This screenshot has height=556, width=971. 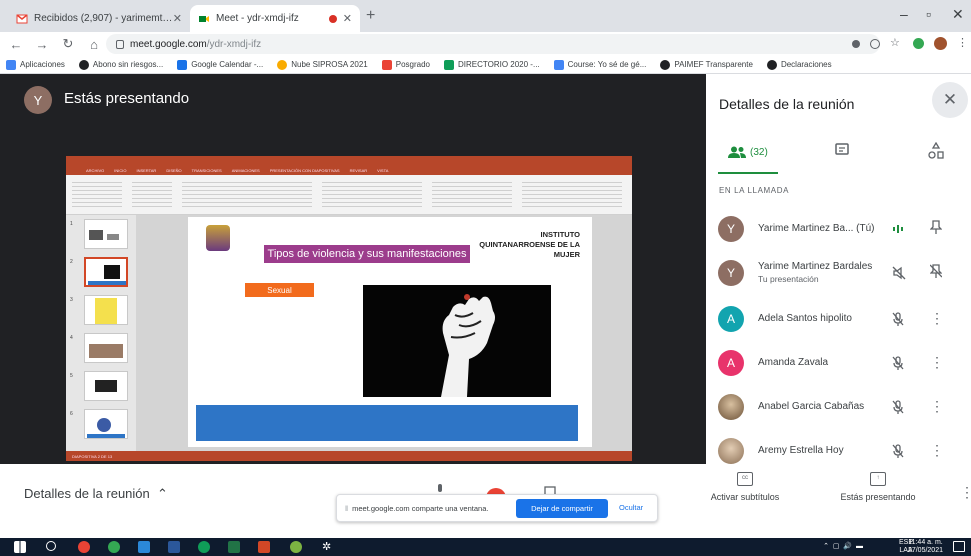 I want to click on tab-chat, so click(x=842, y=152).